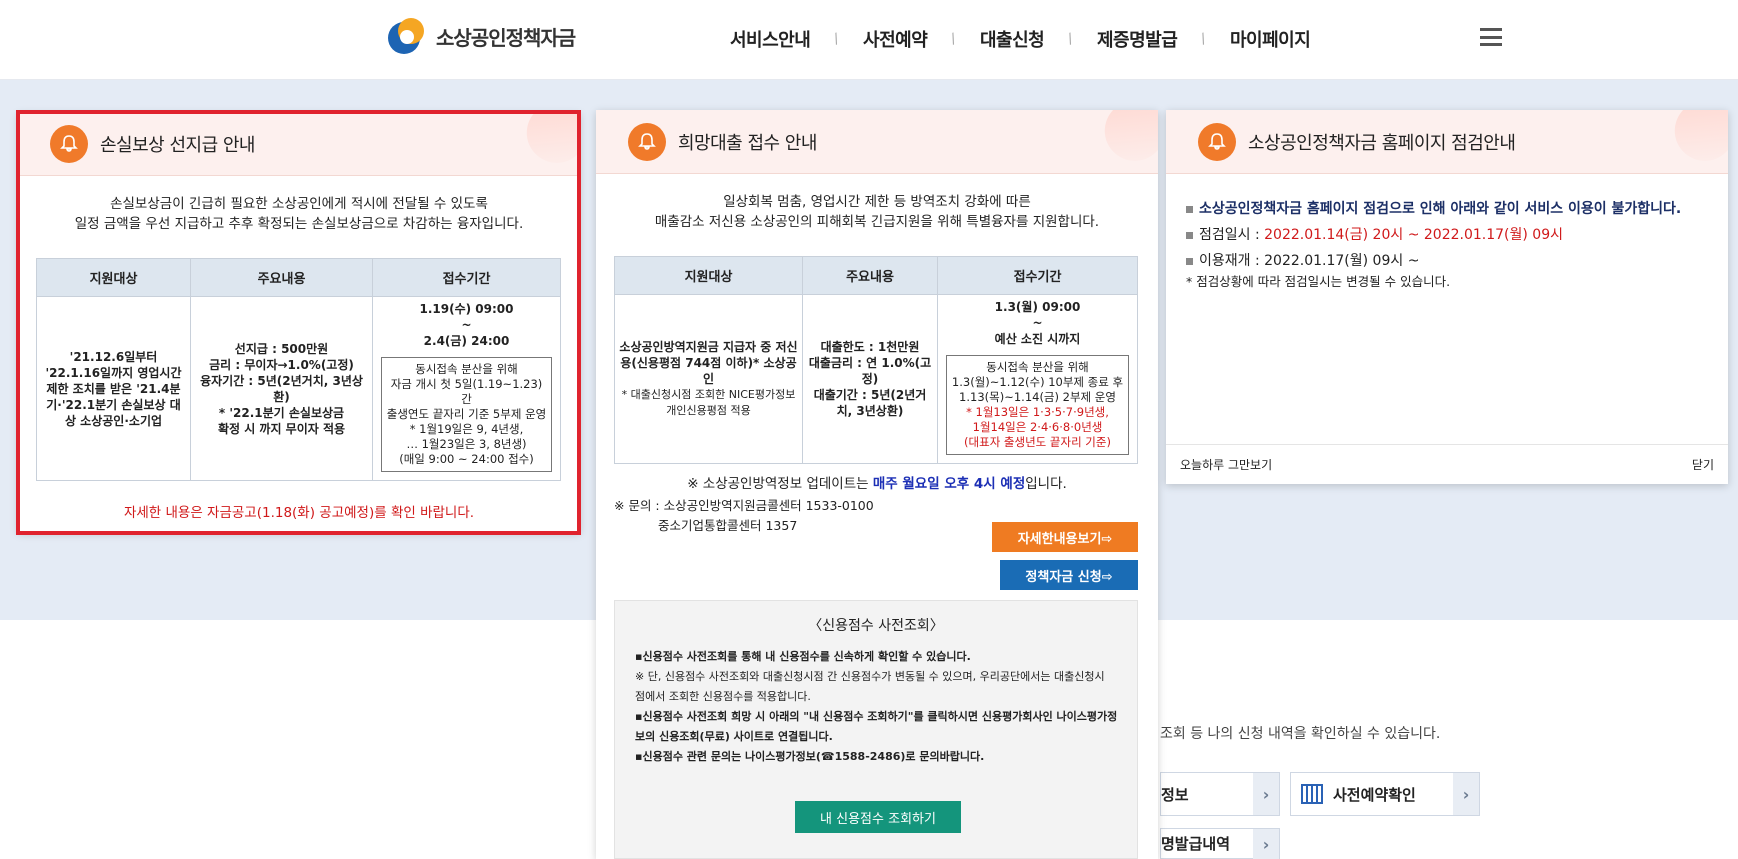 The height and width of the screenshot is (859, 1738). I want to click on note-line: 1.3(월)~1.12(수) 10부제 종료 후, so click(1037, 382).